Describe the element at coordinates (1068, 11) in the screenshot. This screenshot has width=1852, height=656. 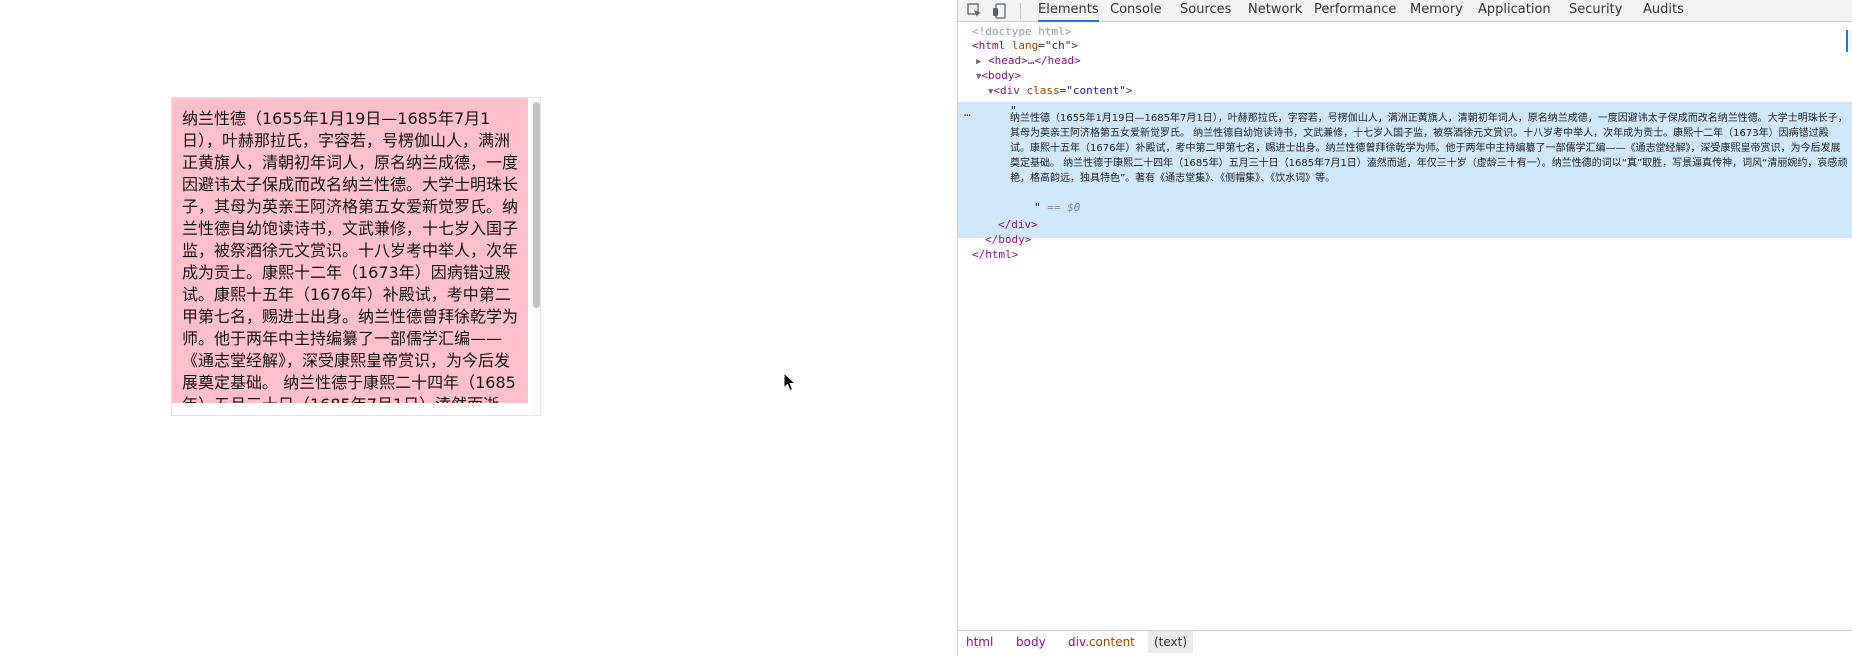
I see `tab-elements: Elements` at that location.